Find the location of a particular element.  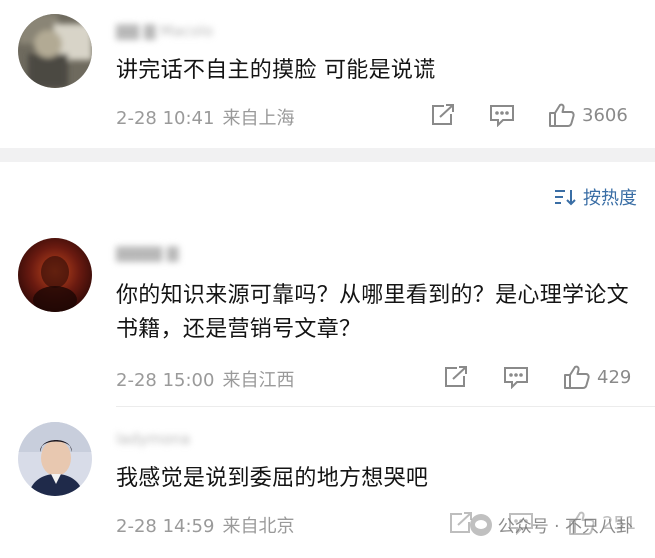

comment-date: 2-28 14:59 is located at coordinates (165, 526).